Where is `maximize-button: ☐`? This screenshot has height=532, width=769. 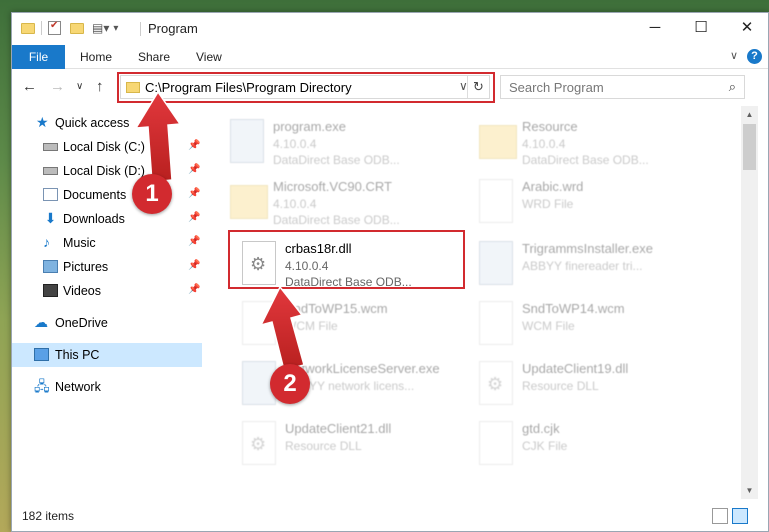 maximize-button: ☐ is located at coordinates (701, 28).